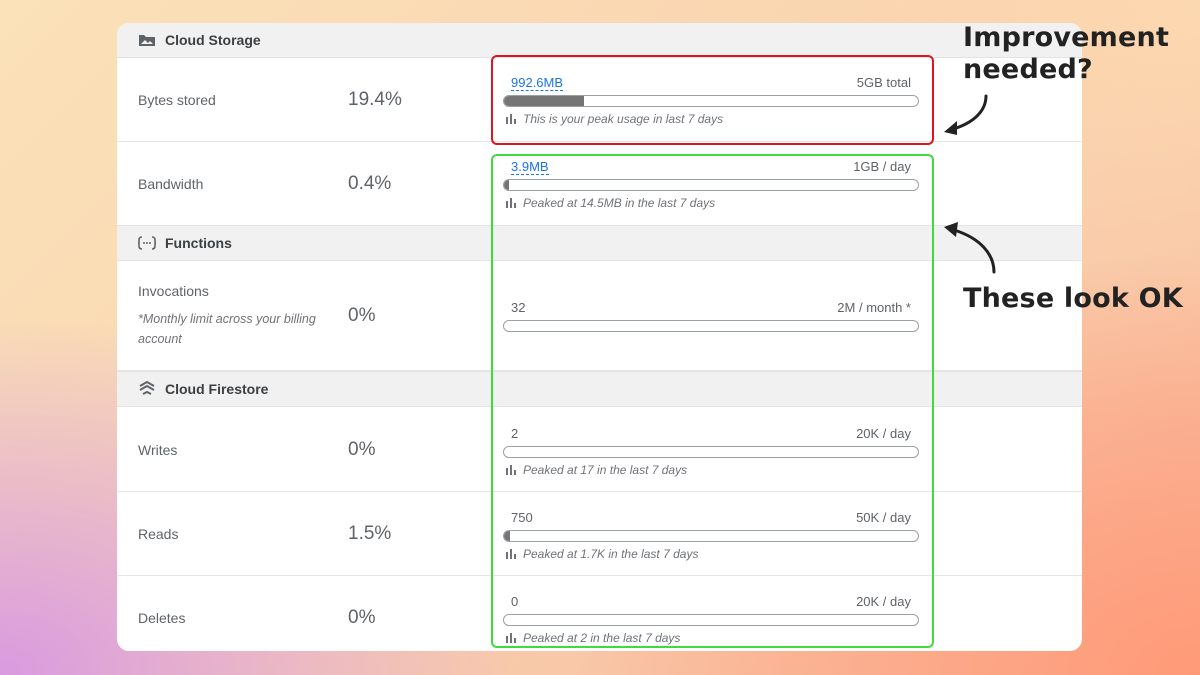 The image size is (1200, 675). What do you see at coordinates (712, 100) in the screenshot?
I see `highlight-box-improvement` at bounding box center [712, 100].